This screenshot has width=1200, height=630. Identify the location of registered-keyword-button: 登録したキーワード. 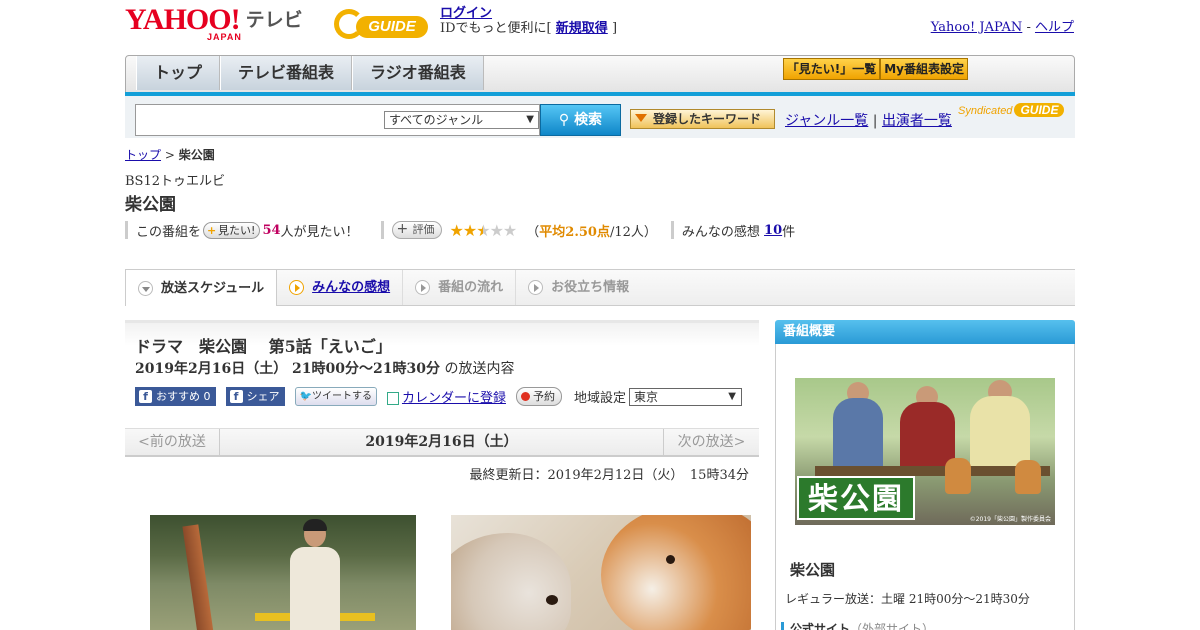
(702, 119).